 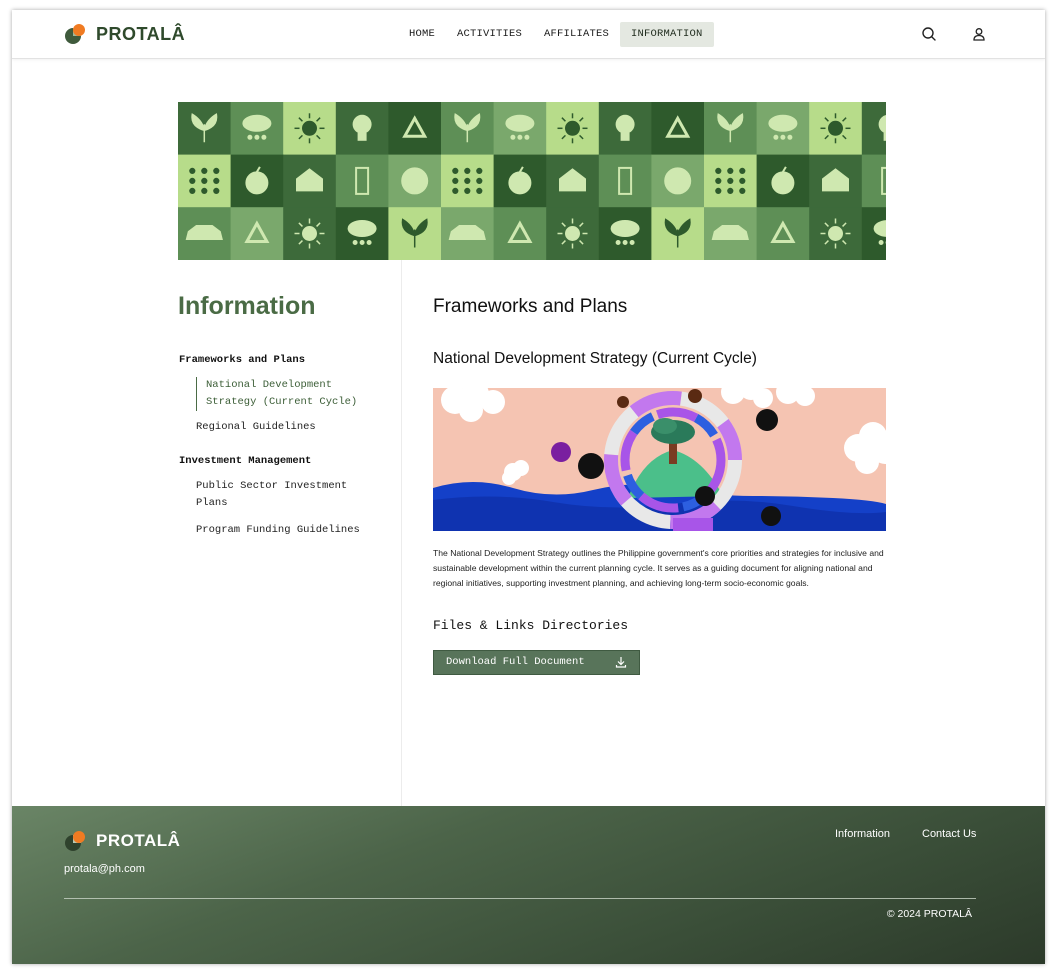 What do you see at coordinates (862, 834) in the screenshot?
I see `footer-link-information: Information` at bounding box center [862, 834].